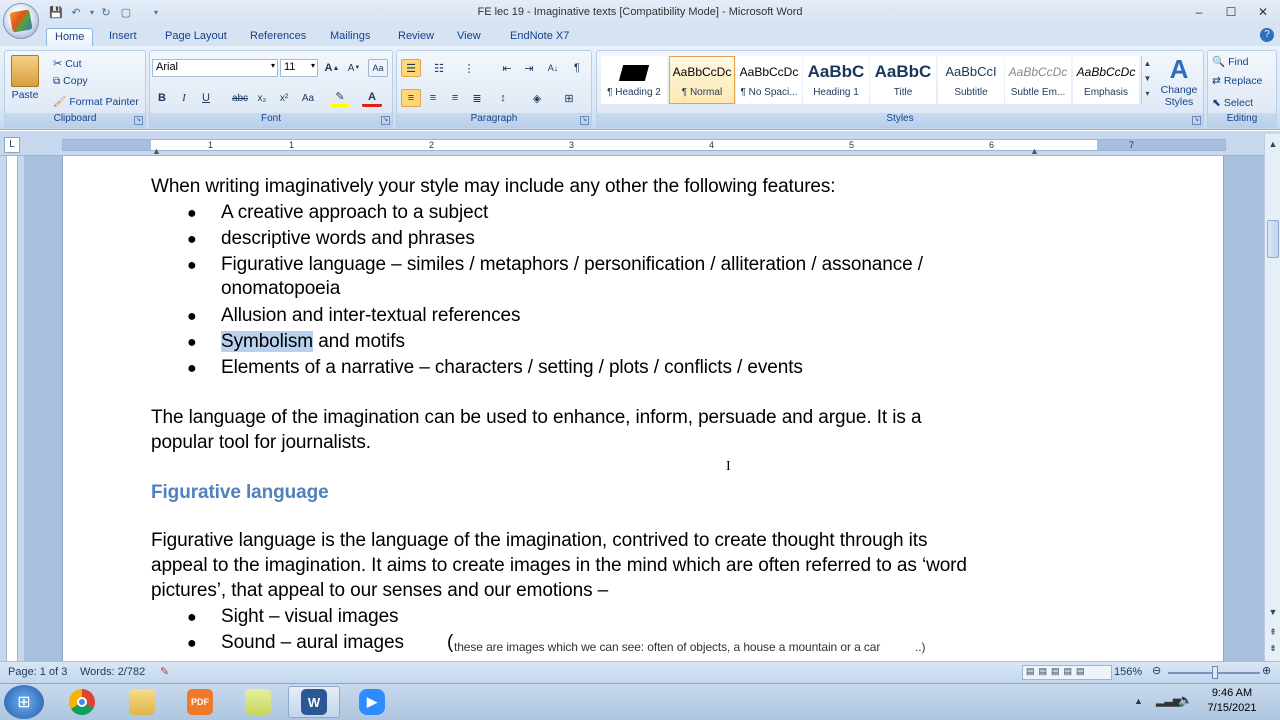 This screenshot has height=720, width=1280. Describe the element at coordinates (1272, 648) in the screenshot. I see `next-page-icon: ⇟` at that location.